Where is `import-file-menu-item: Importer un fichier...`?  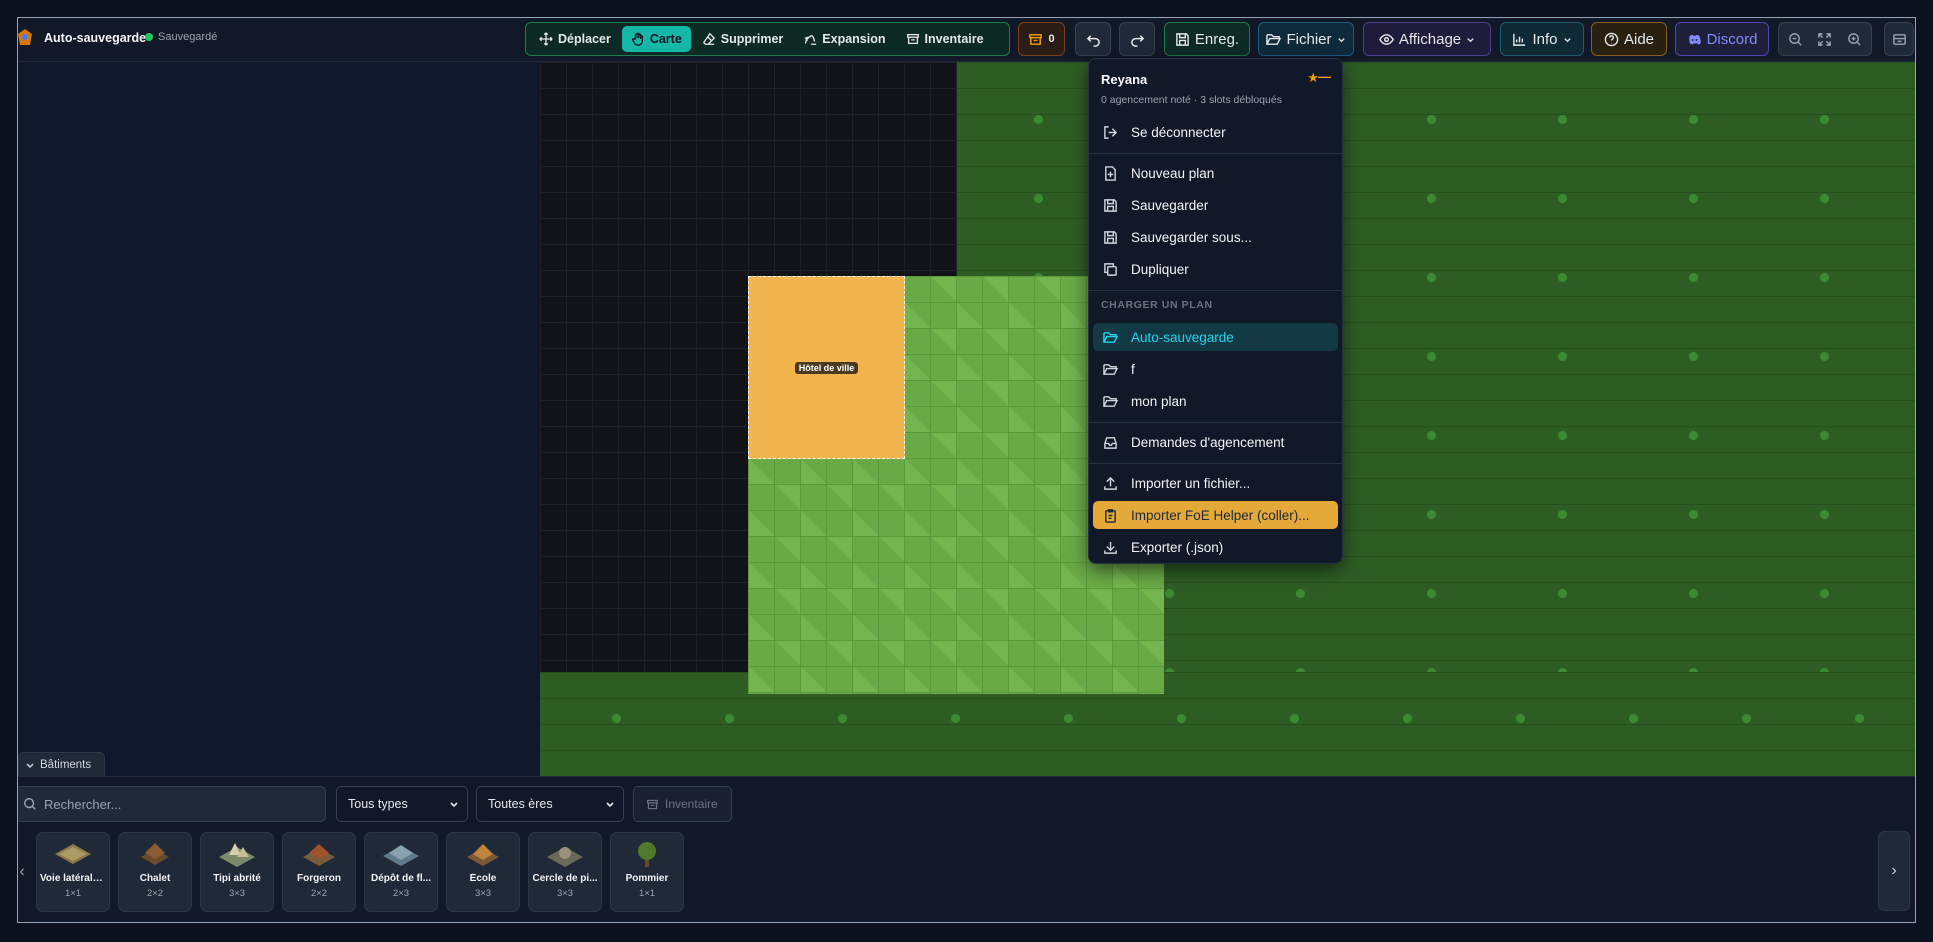 import-file-menu-item: Importer un fichier... is located at coordinates (1215, 483).